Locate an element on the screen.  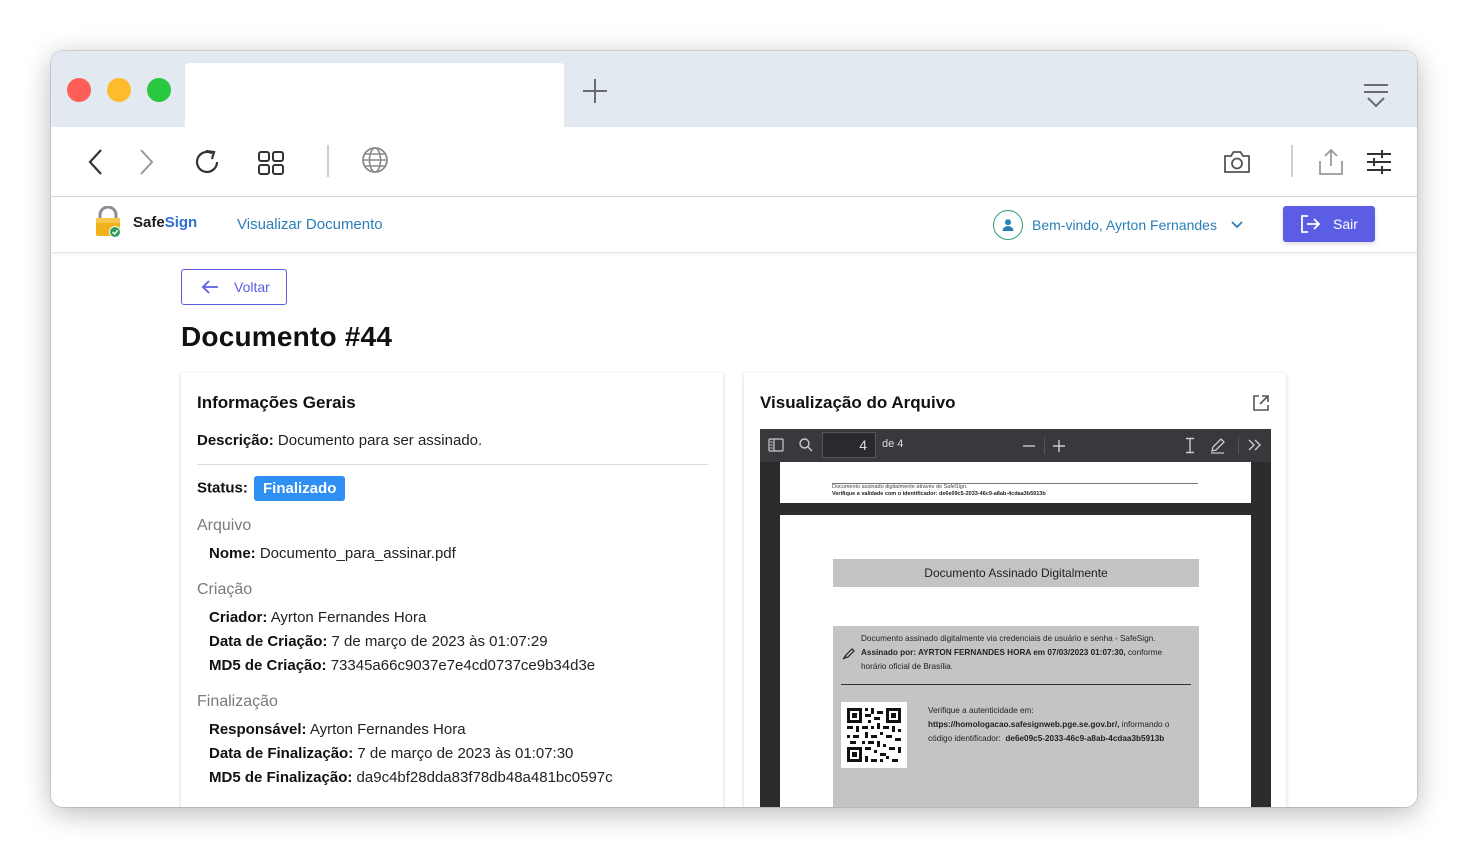
close-window-button is located at coordinates (79, 90).